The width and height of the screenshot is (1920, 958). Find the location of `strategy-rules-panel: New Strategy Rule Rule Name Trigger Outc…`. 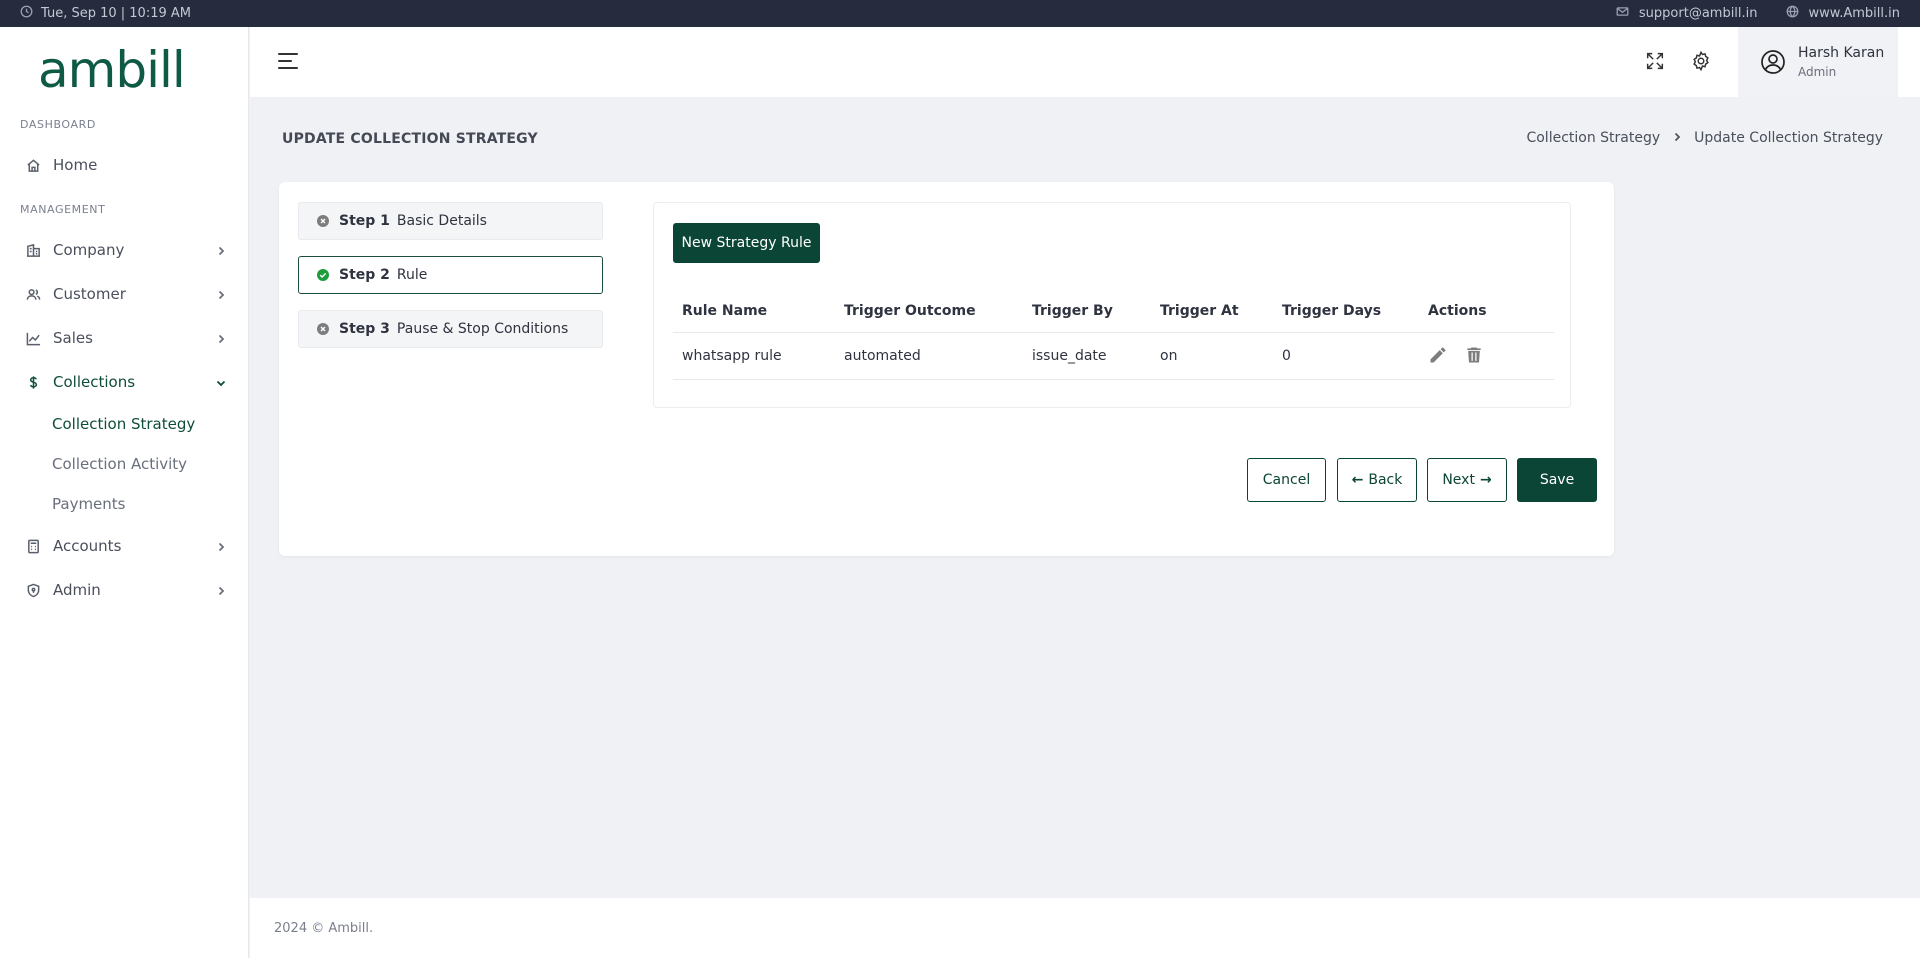

strategy-rules-panel: New Strategy Rule Rule Name Trigger Outc… is located at coordinates (1112, 305).